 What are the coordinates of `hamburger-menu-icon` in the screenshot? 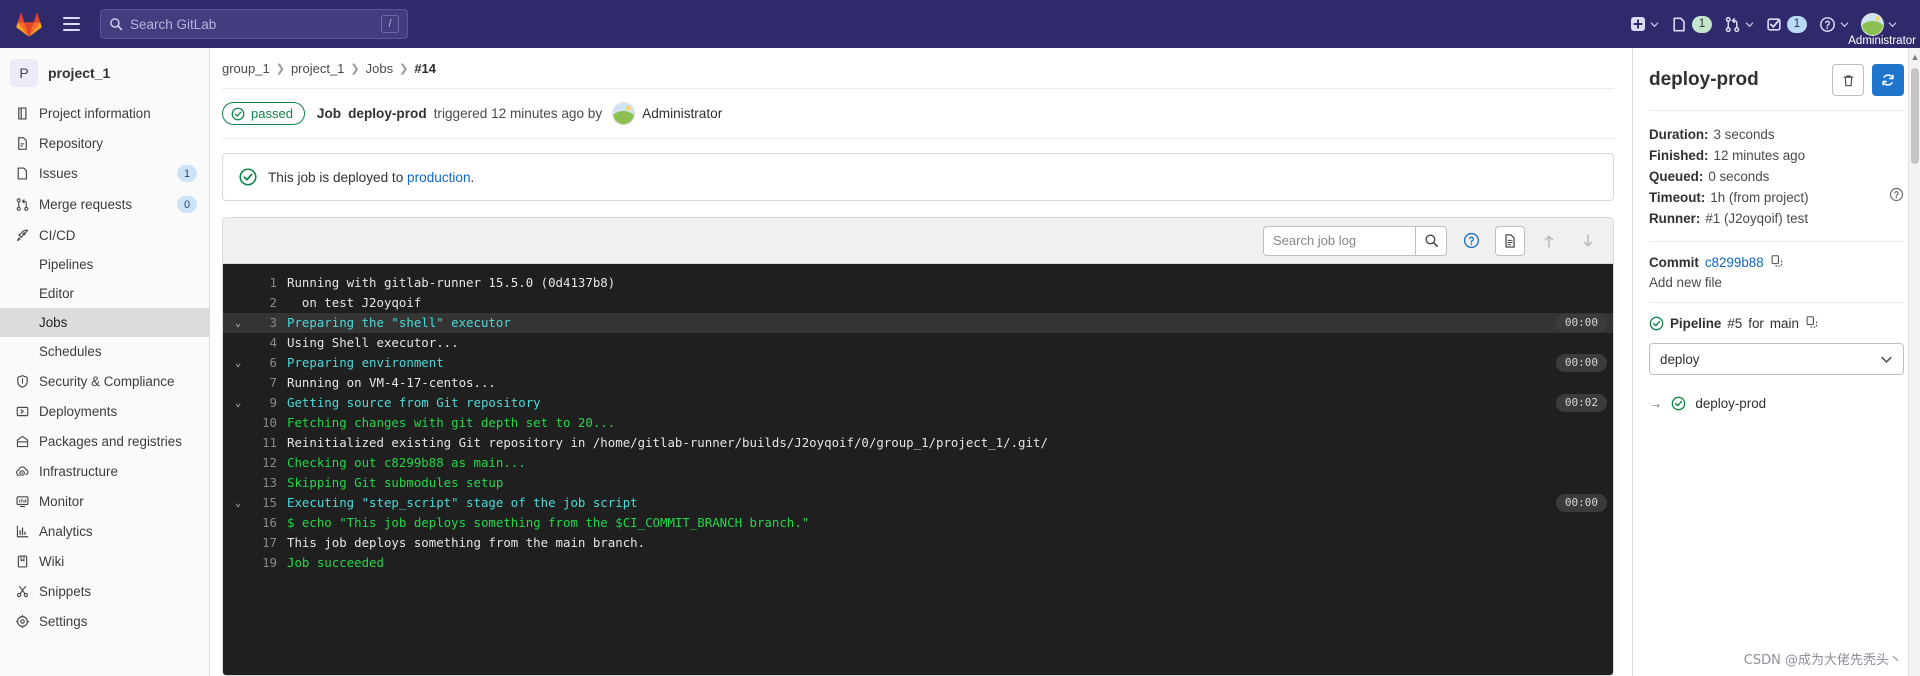 It's located at (71, 24).